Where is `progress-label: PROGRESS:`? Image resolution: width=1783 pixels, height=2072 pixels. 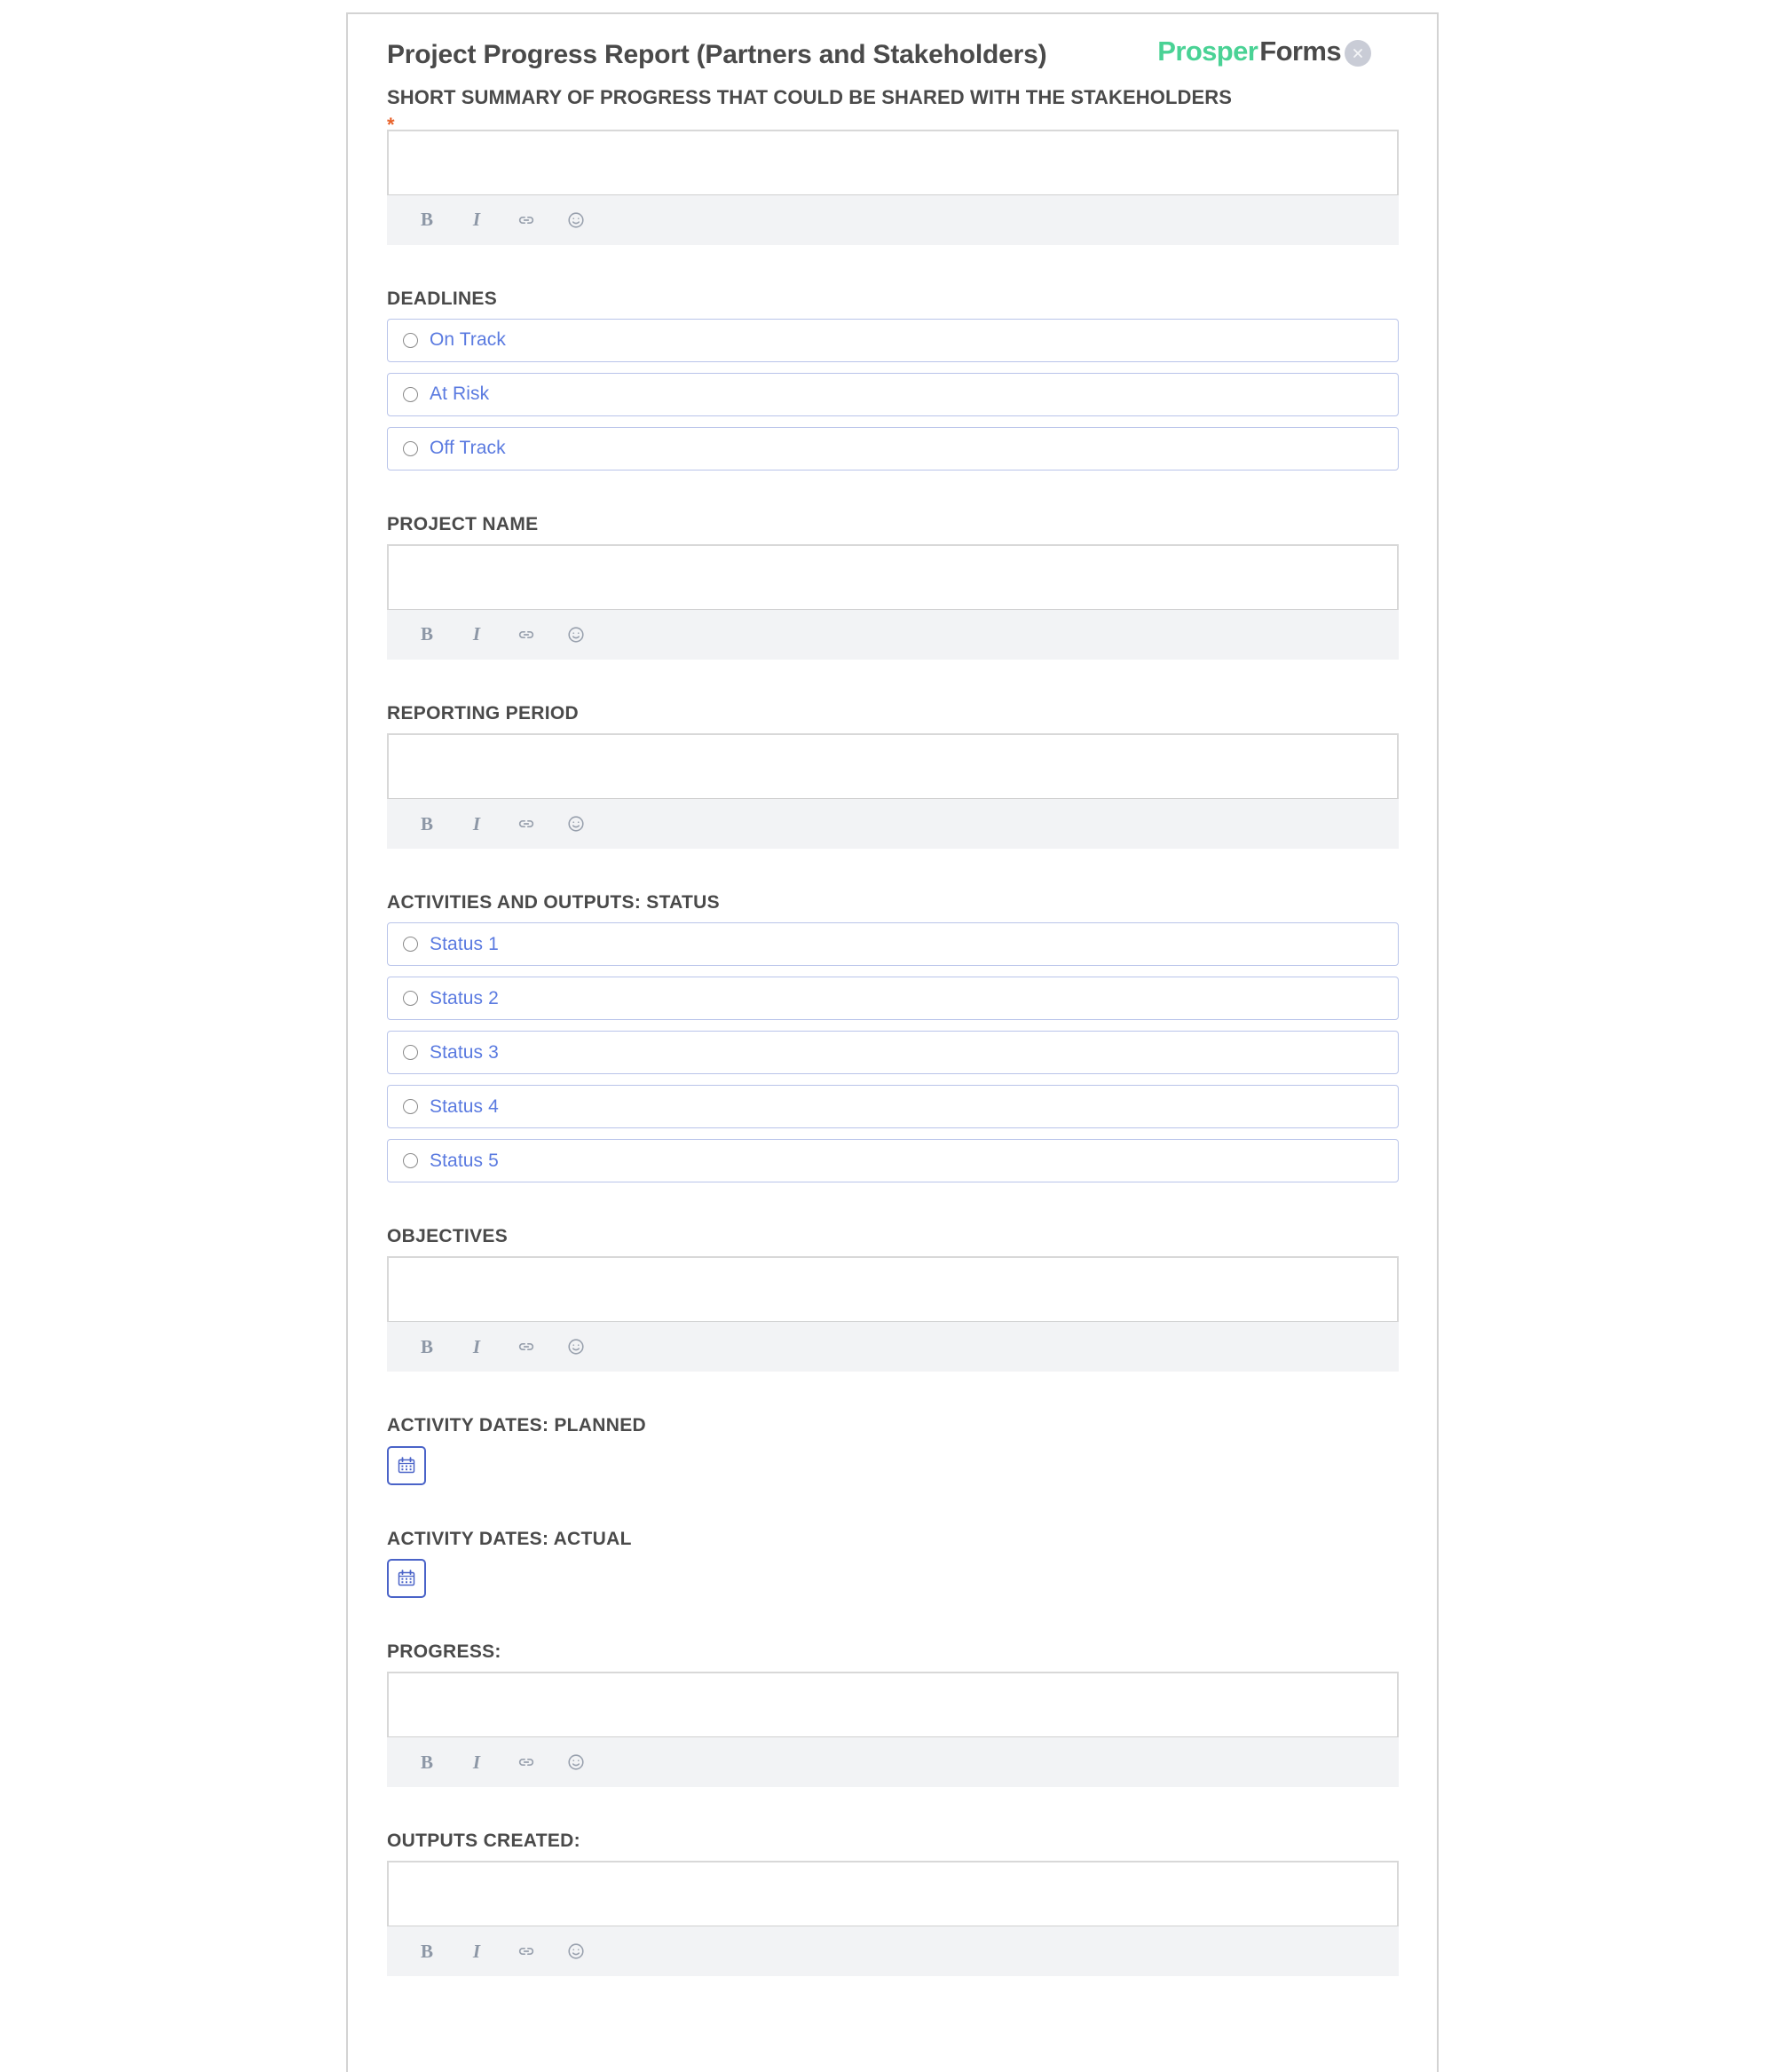
progress-label: PROGRESS: is located at coordinates (444, 1651).